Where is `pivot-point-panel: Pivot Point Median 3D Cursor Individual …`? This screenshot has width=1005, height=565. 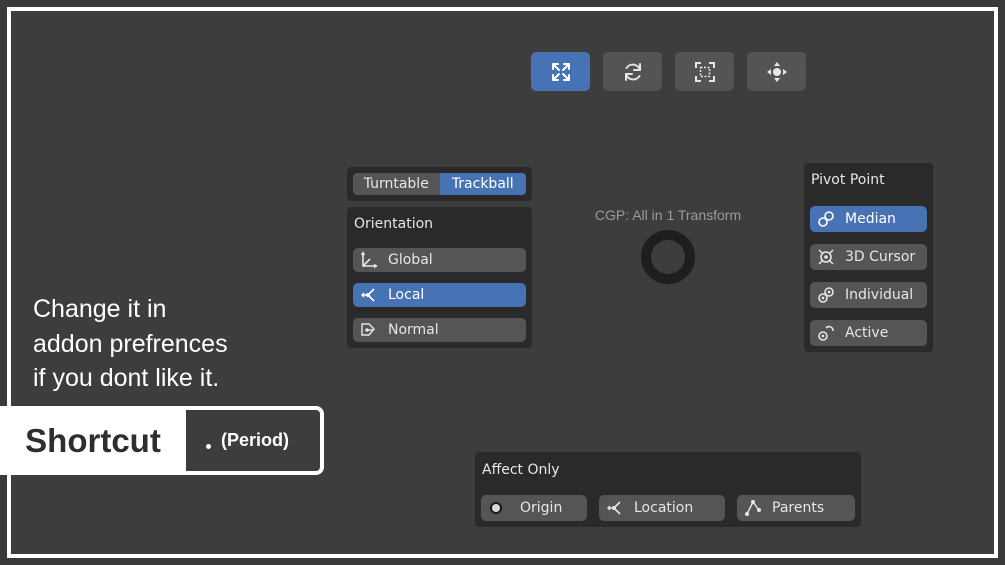 pivot-point-panel: Pivot Point Median 3D Cursor Individual … is located at coordinates (868, 257).